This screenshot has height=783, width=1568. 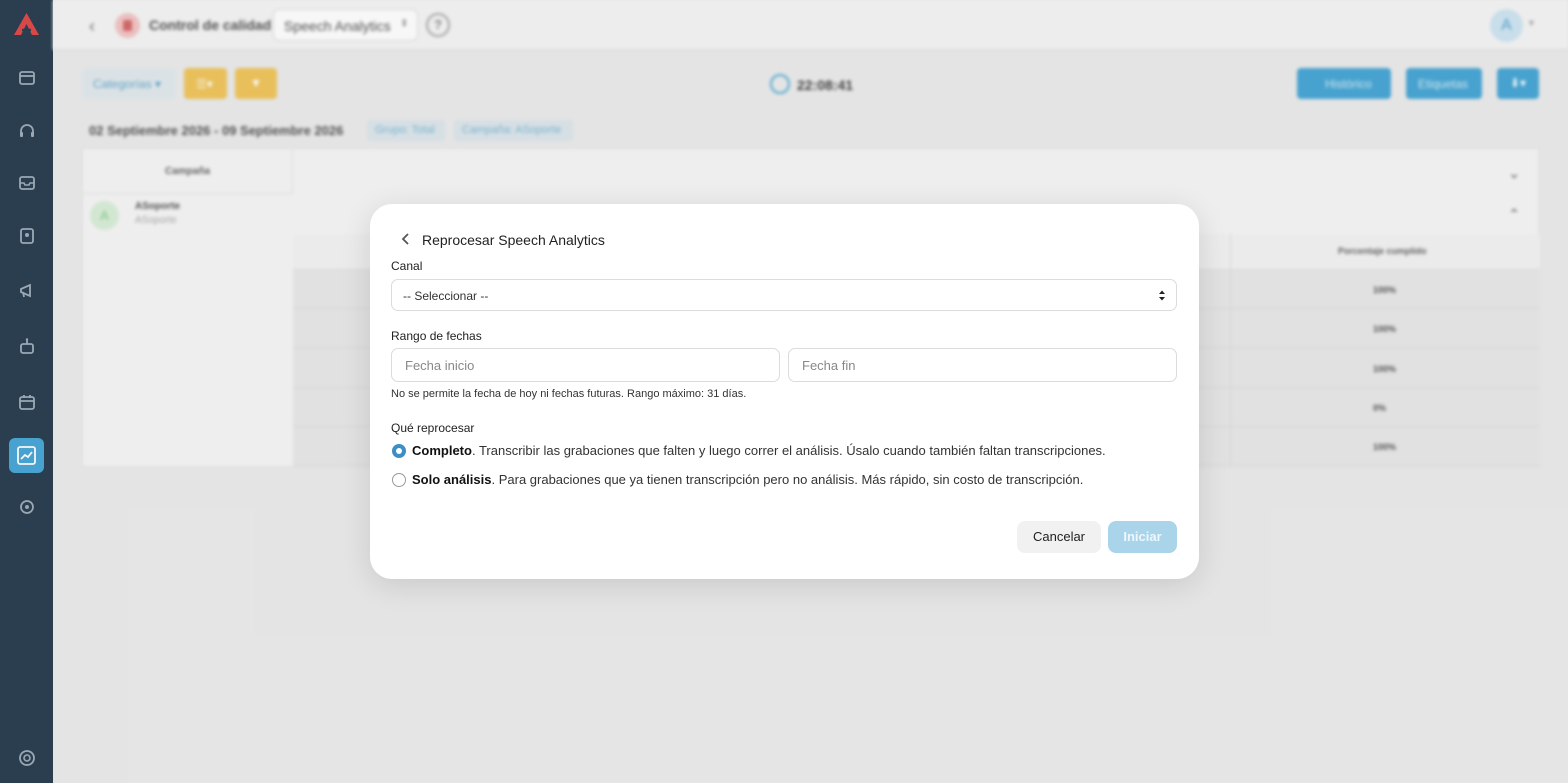 I want to click on channel-select-value: -- Seleccionar --, so click(x=446, y=296).